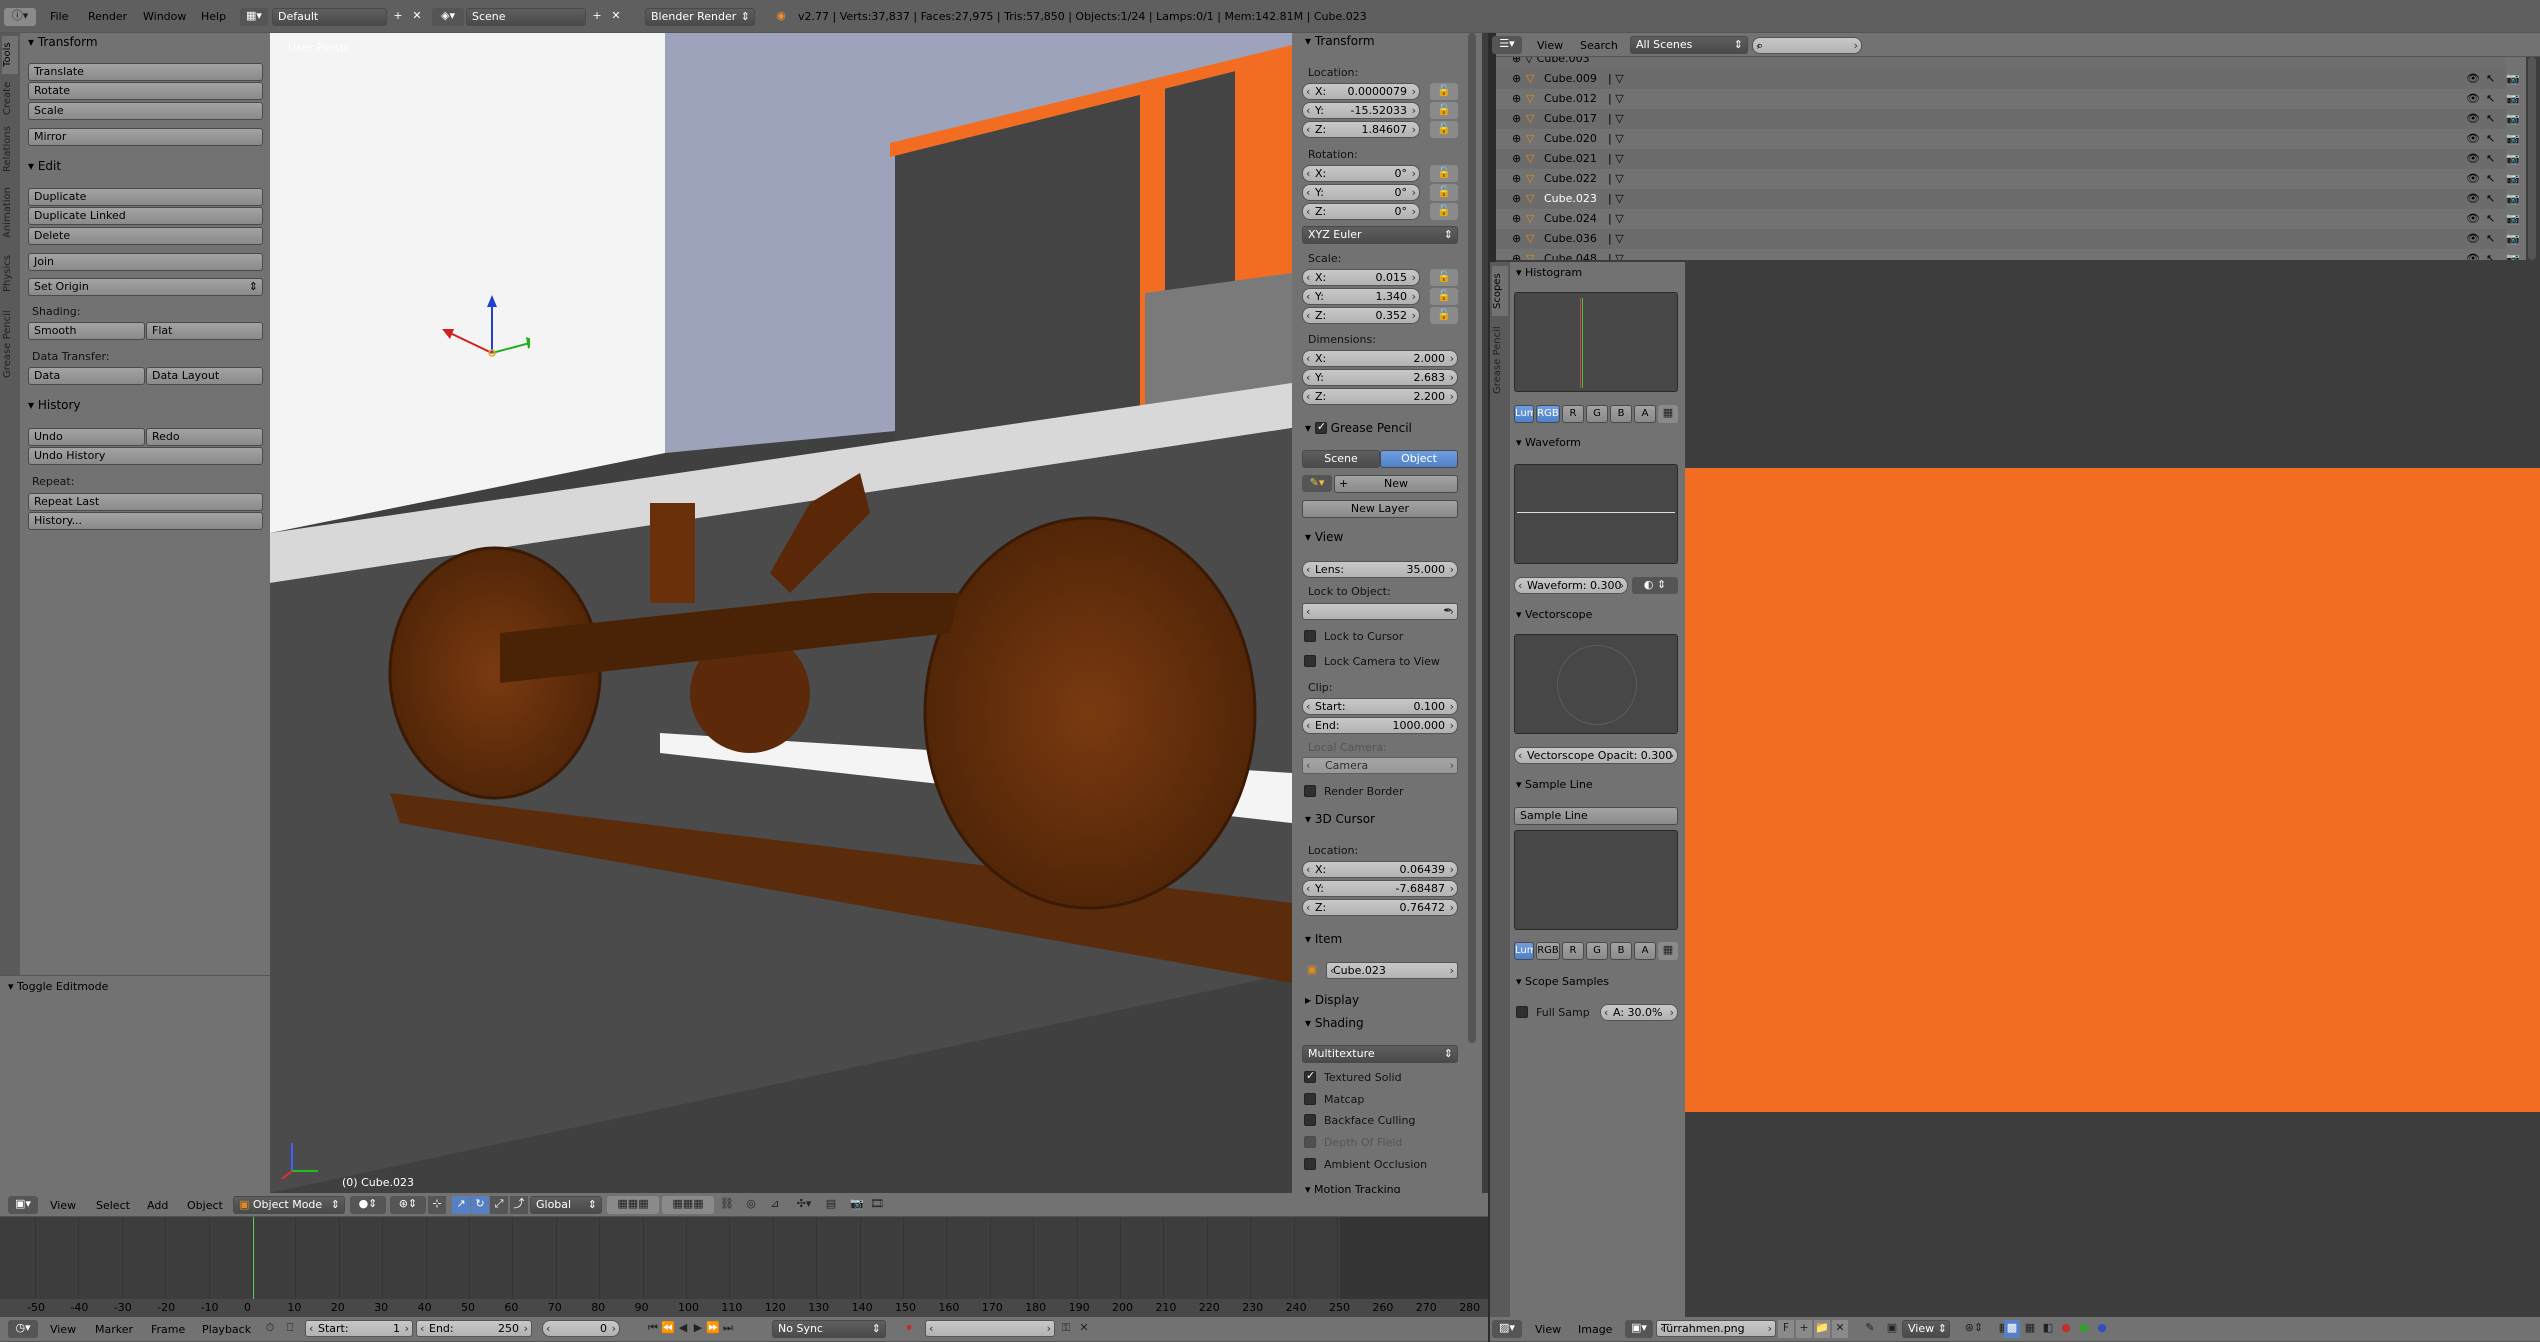 The image size is (2540, 1342). I want to click on sample-line-channel-b-button: B, so click(1621, 951).